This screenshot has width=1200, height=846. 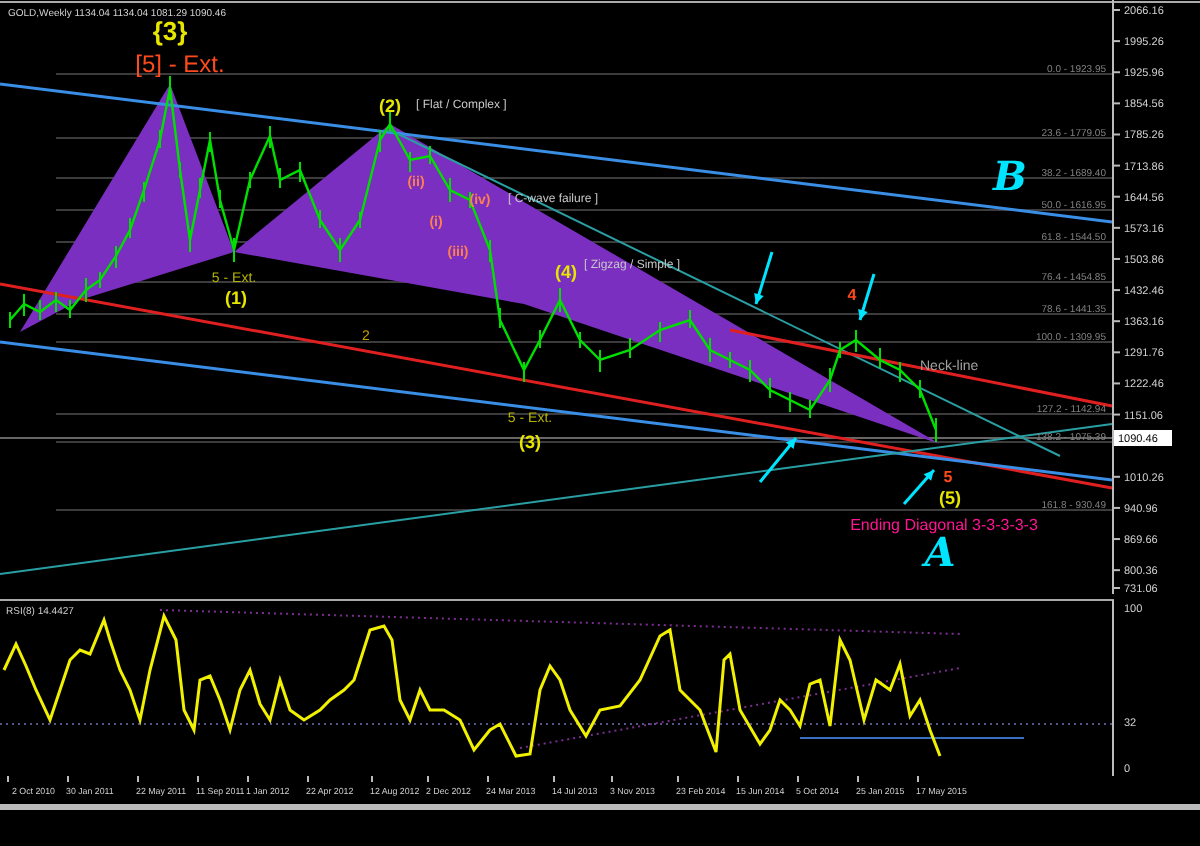 I want to click on wave-label: (3), so click(x=530, y=442).